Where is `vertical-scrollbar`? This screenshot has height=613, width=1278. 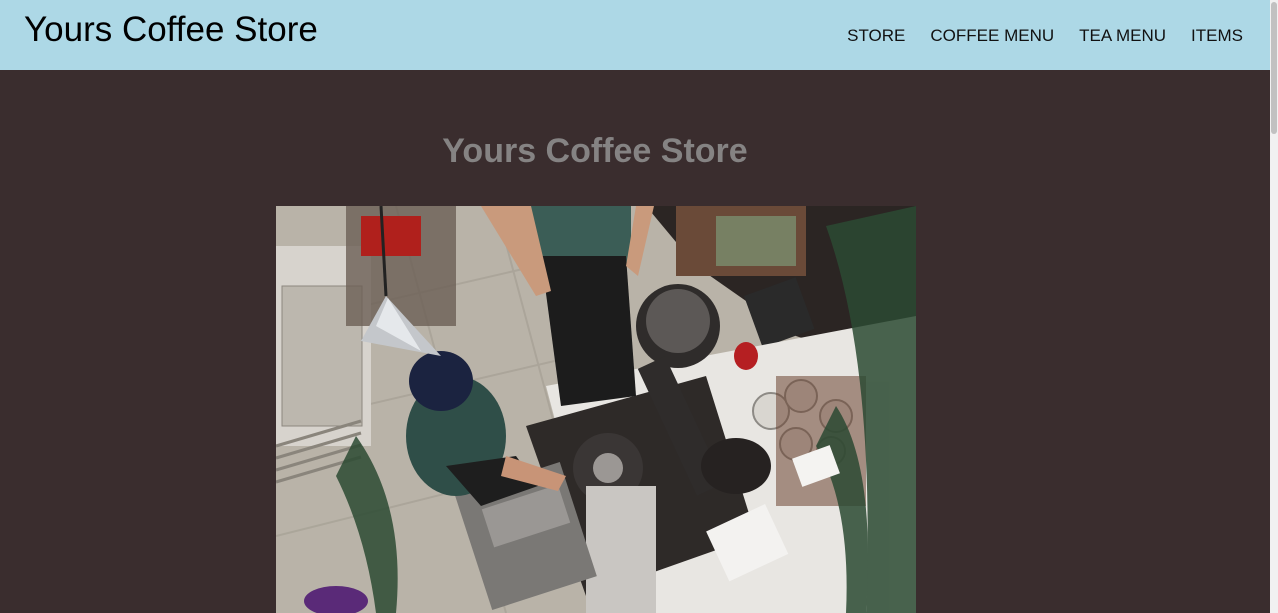
vertical-scrollbar is located at coordinates (1274, 306).